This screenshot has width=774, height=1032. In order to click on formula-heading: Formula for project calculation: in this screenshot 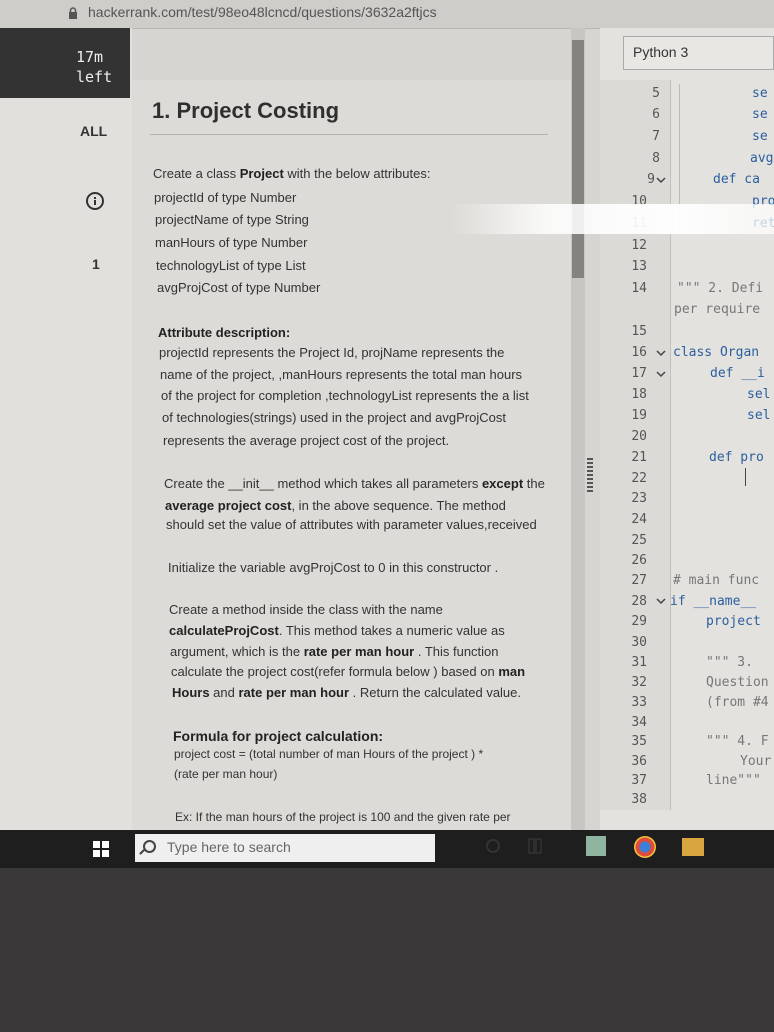, I will do `click(278, 736)`.